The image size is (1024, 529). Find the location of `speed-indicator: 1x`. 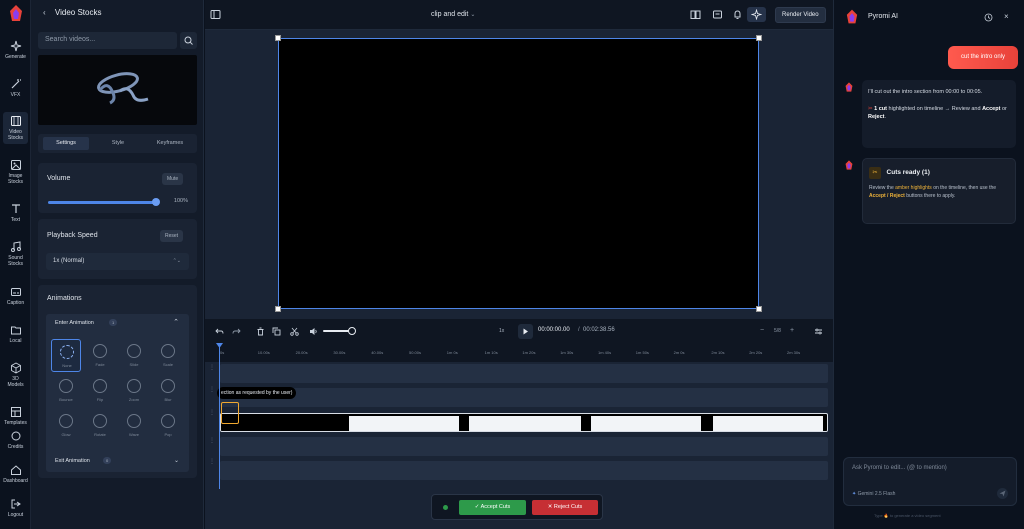

speed-indicator: 1x is located at coordinates (501, 331).